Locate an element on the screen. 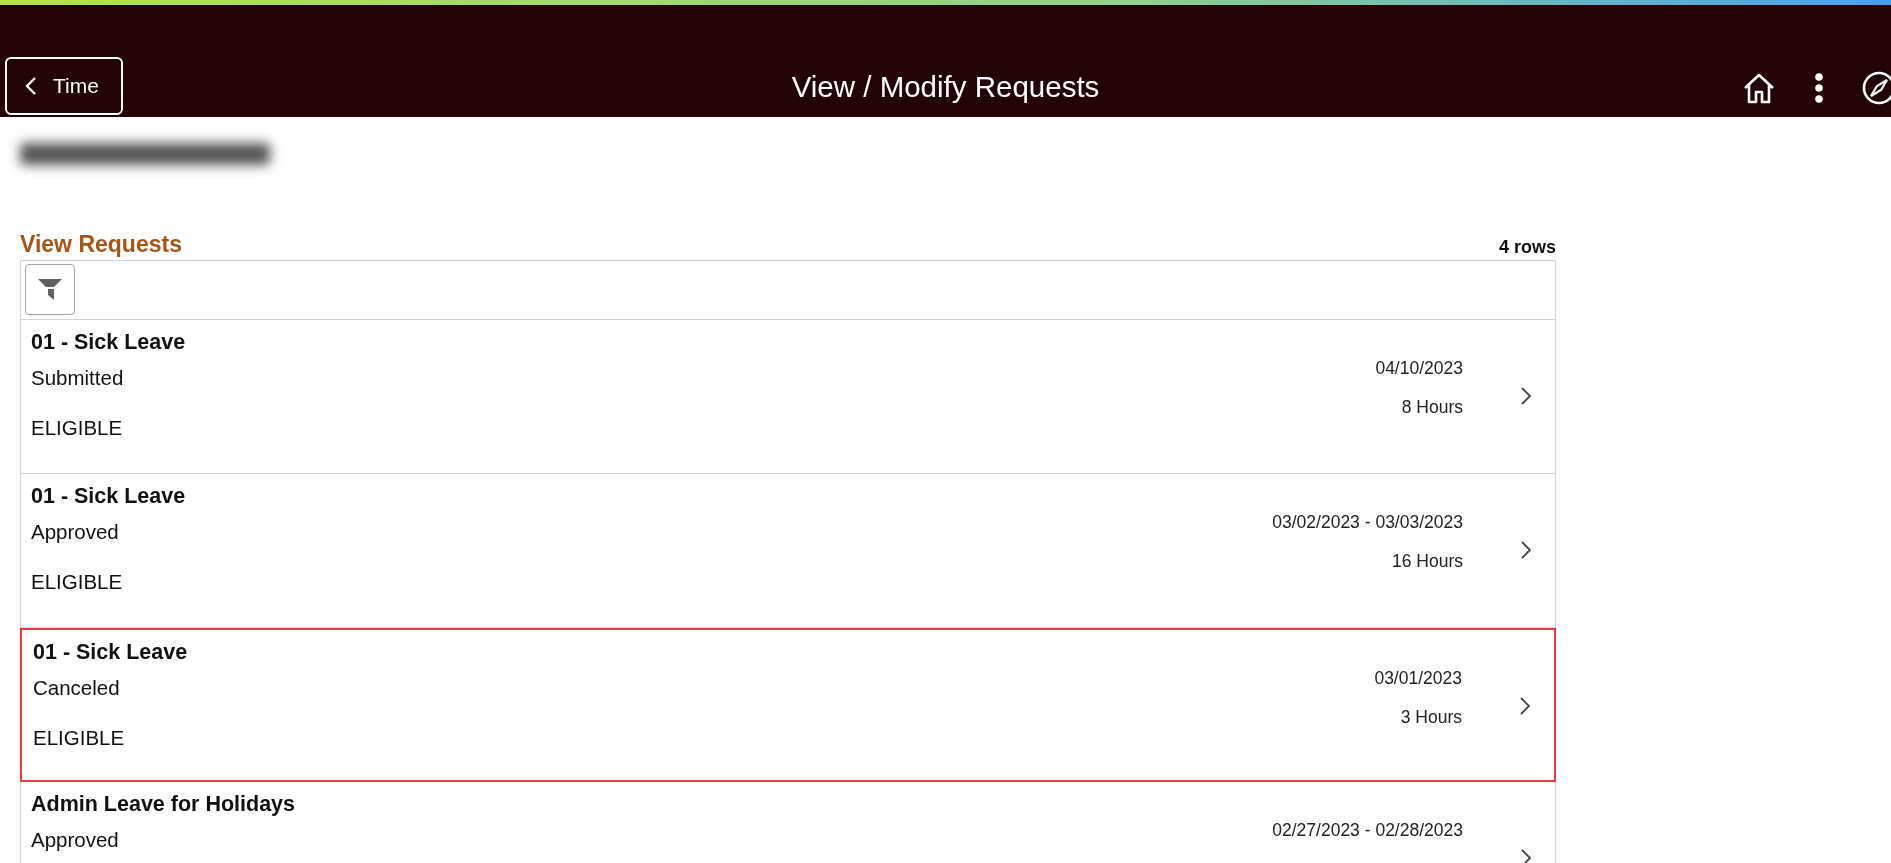 The image size is (1891, 863). request-hours: 16 Hours is located at coordinates (1427, 561).